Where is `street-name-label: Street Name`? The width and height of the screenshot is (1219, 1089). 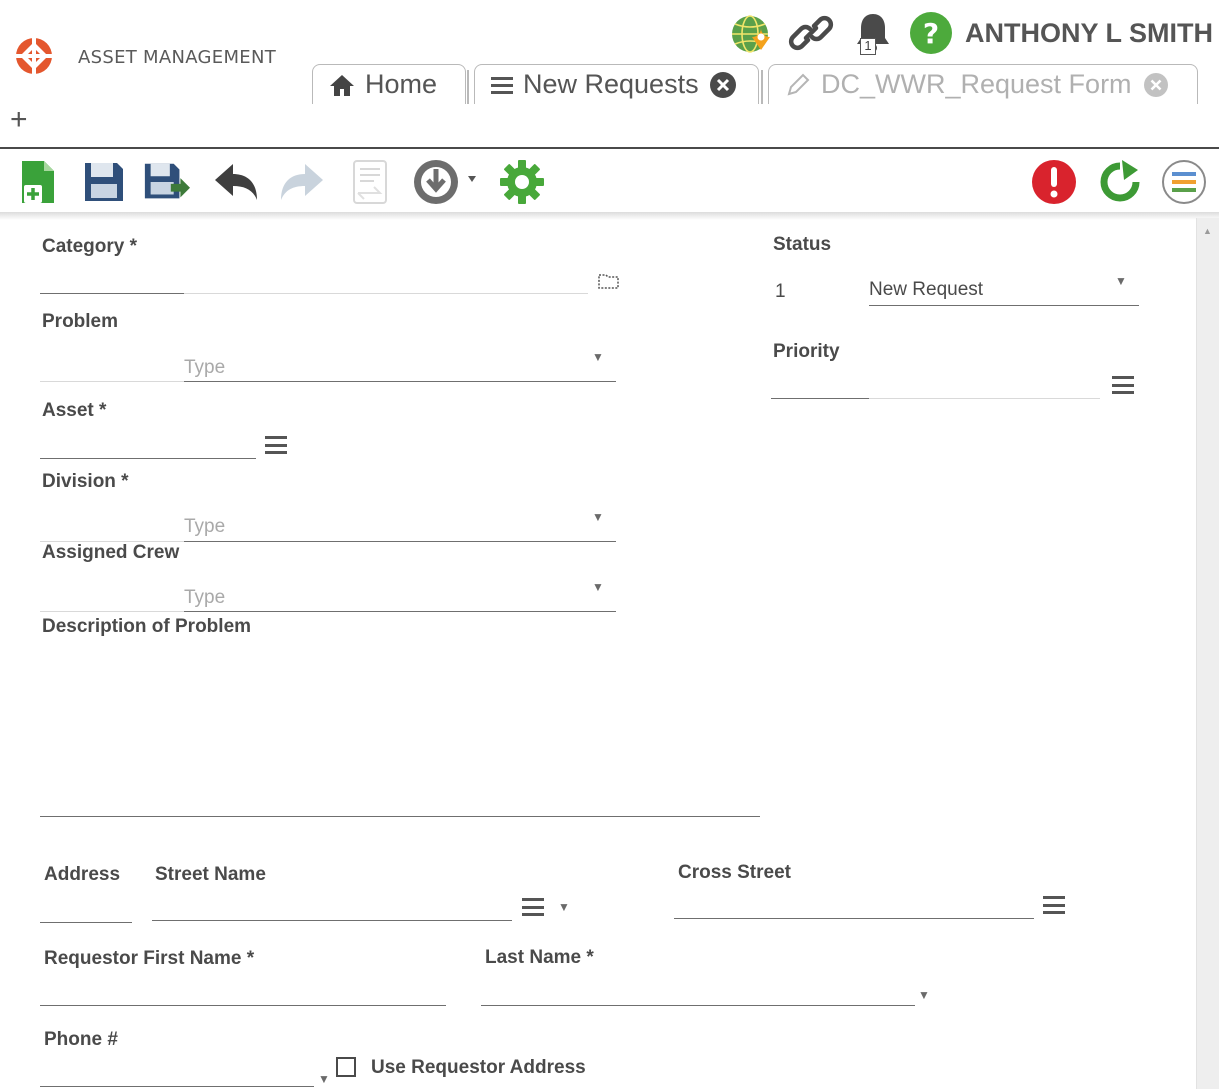 street-name-label: Street Name is located at coordinates (210, 874).